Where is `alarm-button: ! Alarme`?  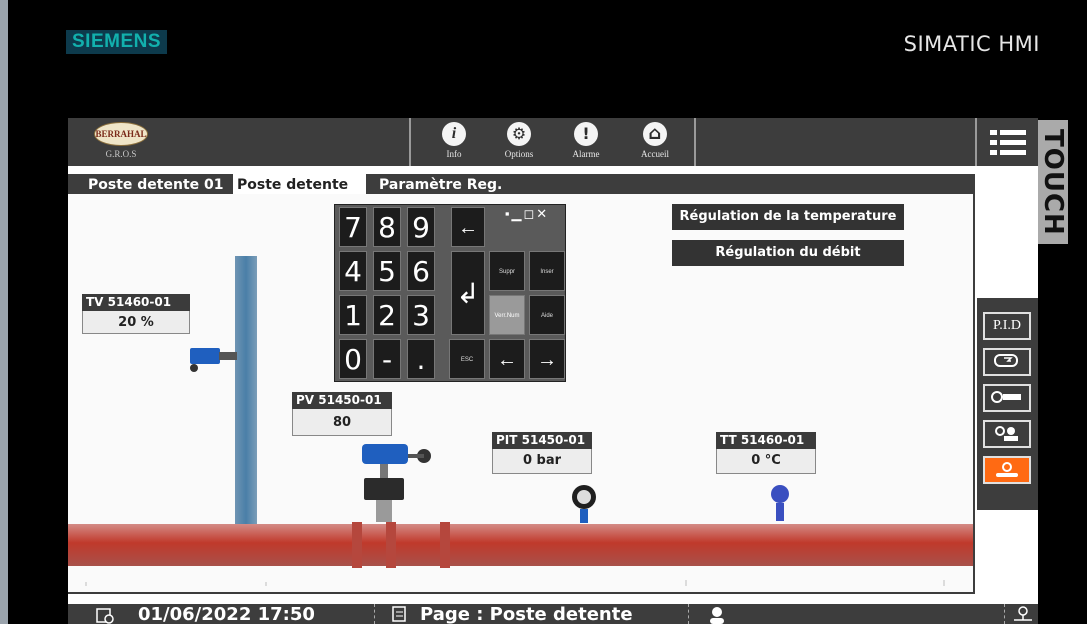
alarm-button: ! Alarme is located at coordinates (586, 143).